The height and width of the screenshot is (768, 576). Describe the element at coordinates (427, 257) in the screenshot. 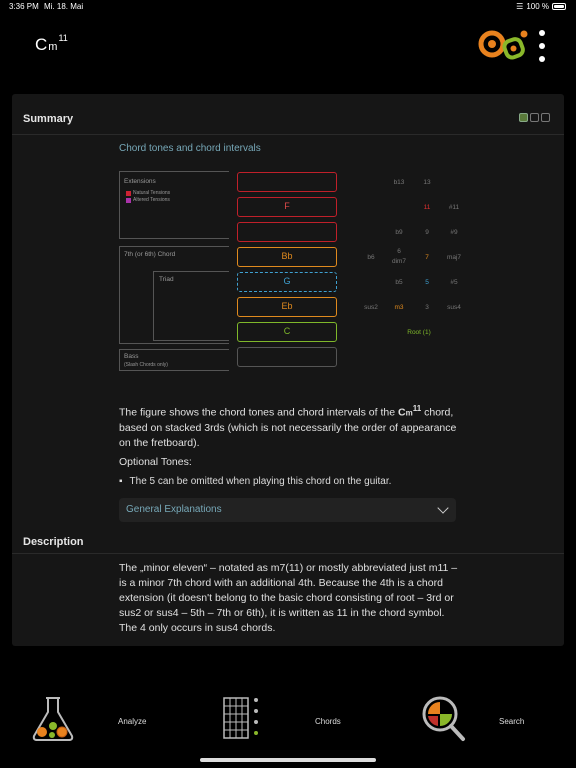

I see `interval-label: 7` at that location.